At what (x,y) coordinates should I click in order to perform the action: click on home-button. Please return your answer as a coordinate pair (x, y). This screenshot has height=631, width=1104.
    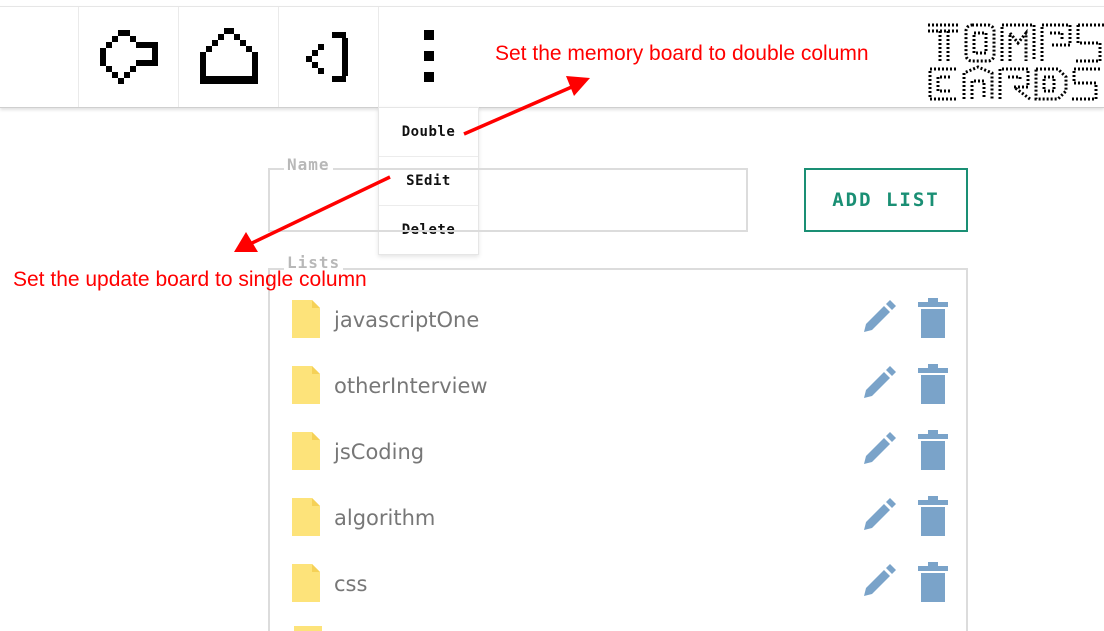
    Looking at the image, I should click on (228, 57).